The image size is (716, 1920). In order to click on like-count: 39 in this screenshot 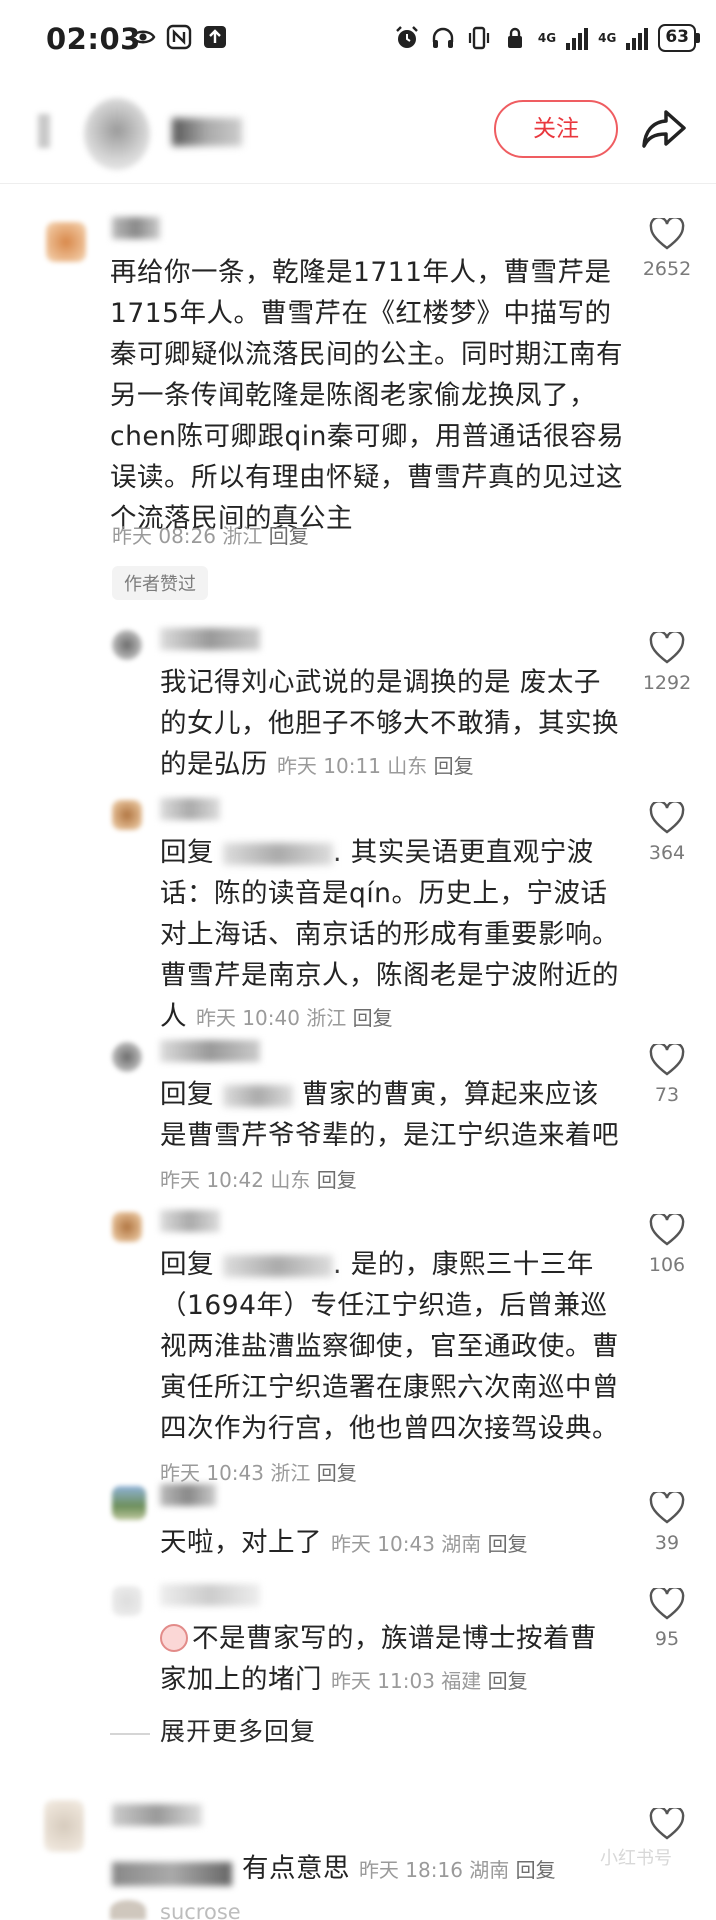, I will do `click(667, 1543)`.